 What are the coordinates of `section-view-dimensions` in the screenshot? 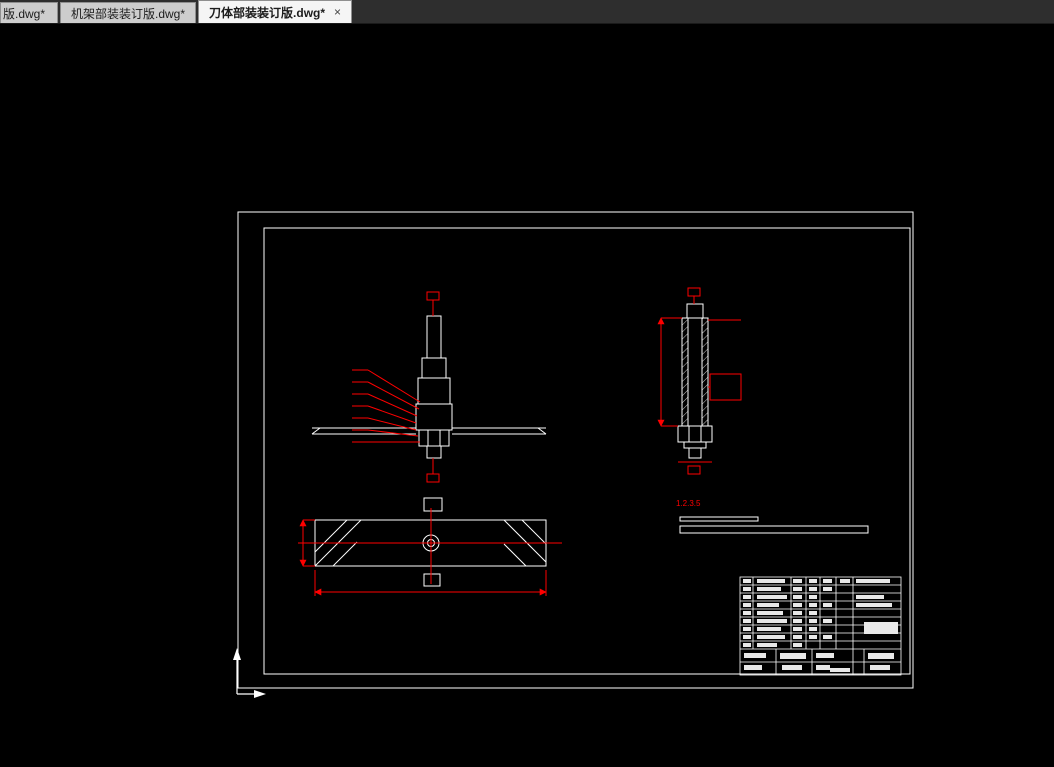 It's located at (699, 381).